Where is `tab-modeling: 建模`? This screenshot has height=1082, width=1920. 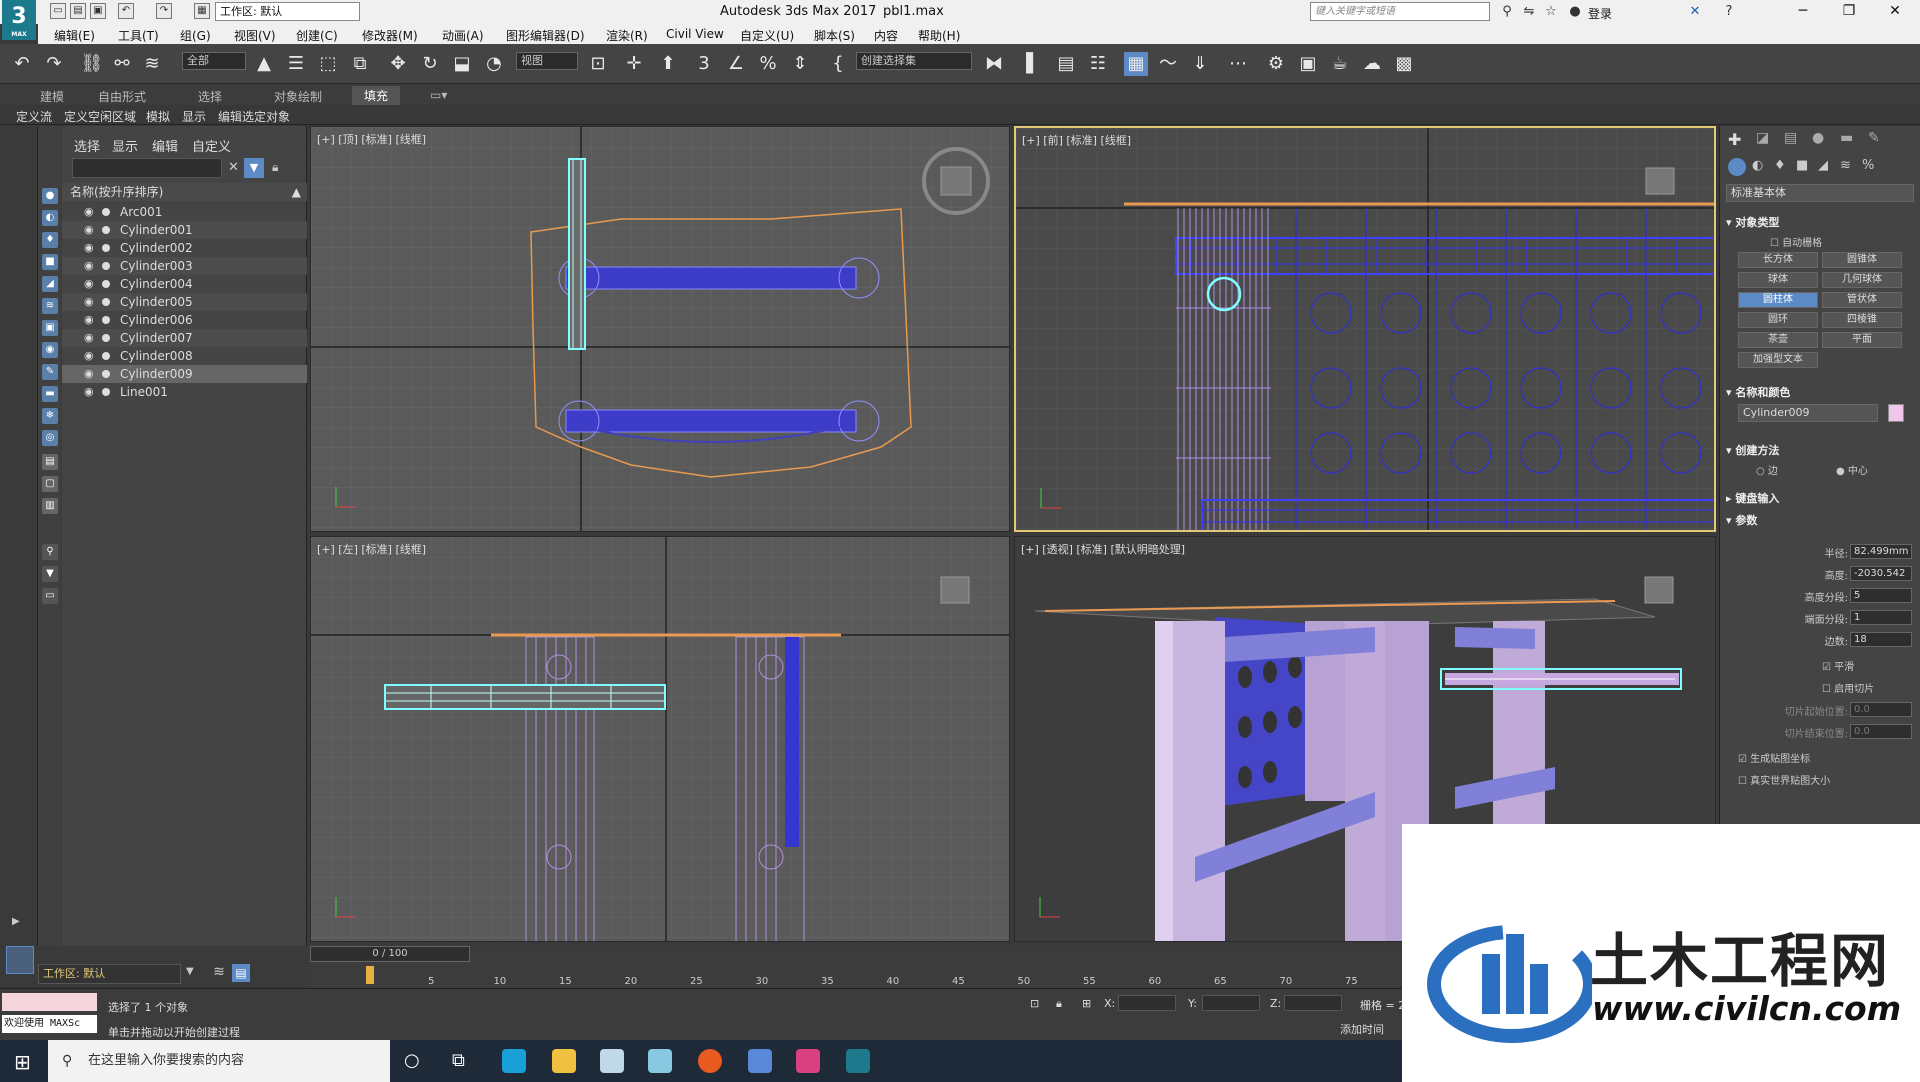 tab-modeling: 建模 is located at coordinates (52, 96).